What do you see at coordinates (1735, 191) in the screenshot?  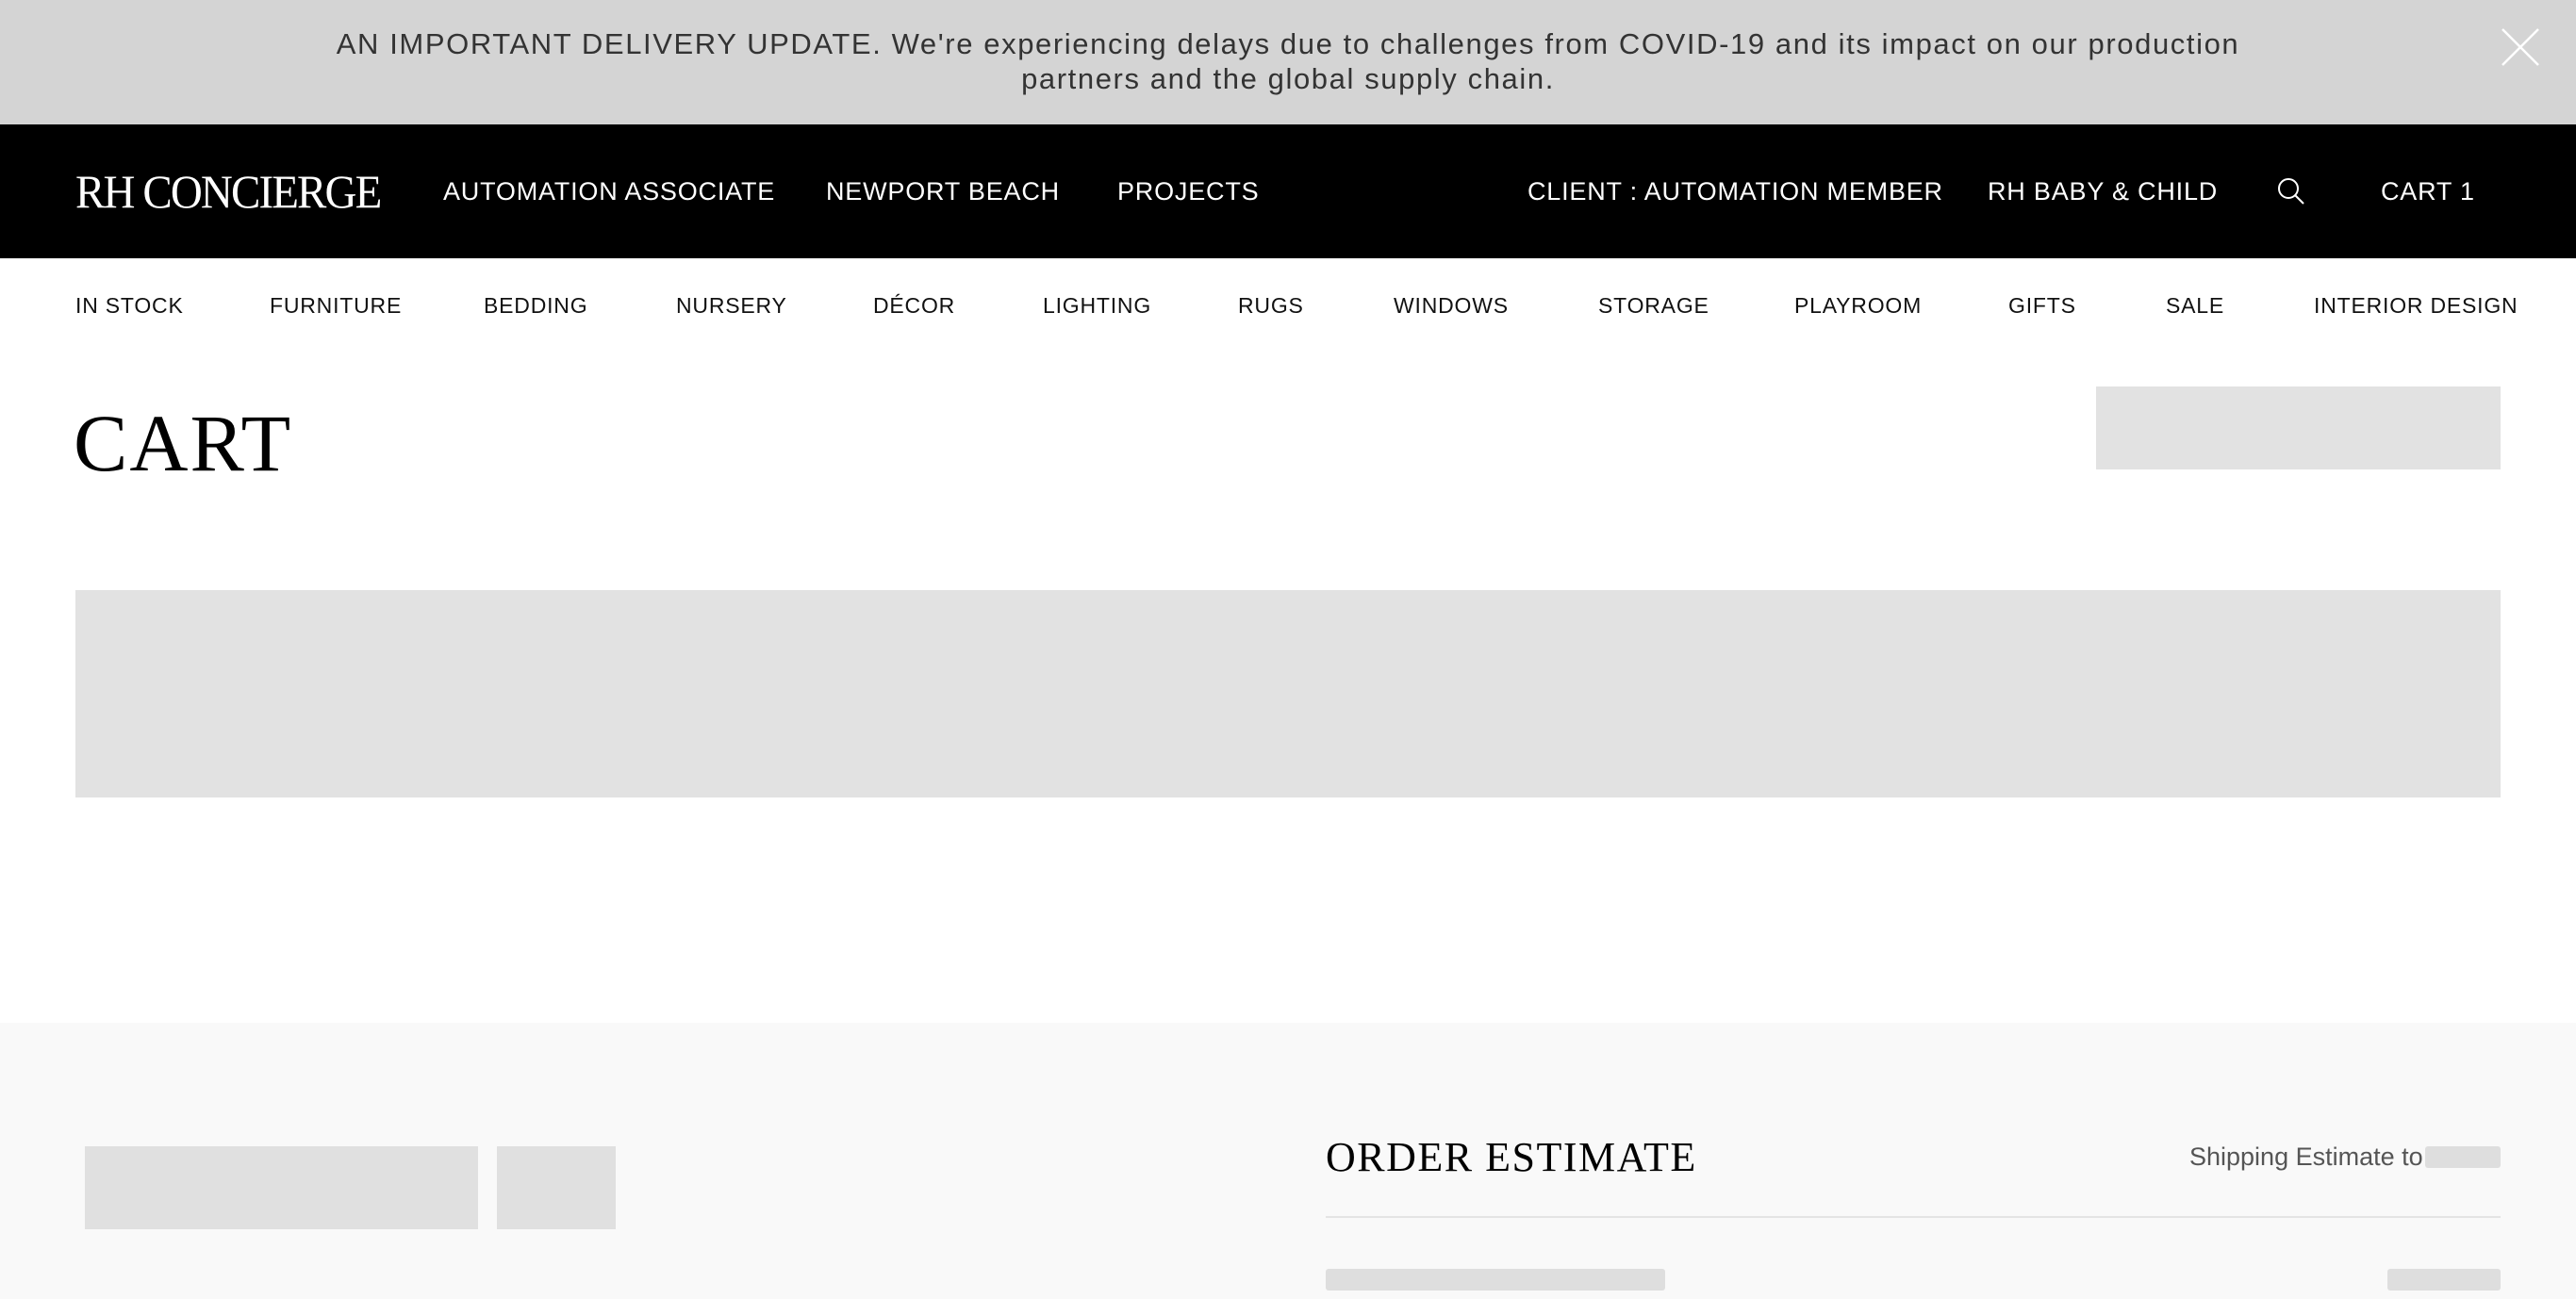 I see `client-account-link: CLIENT : AUTOMATION MEMBER` at bounding box center [1735, 191].